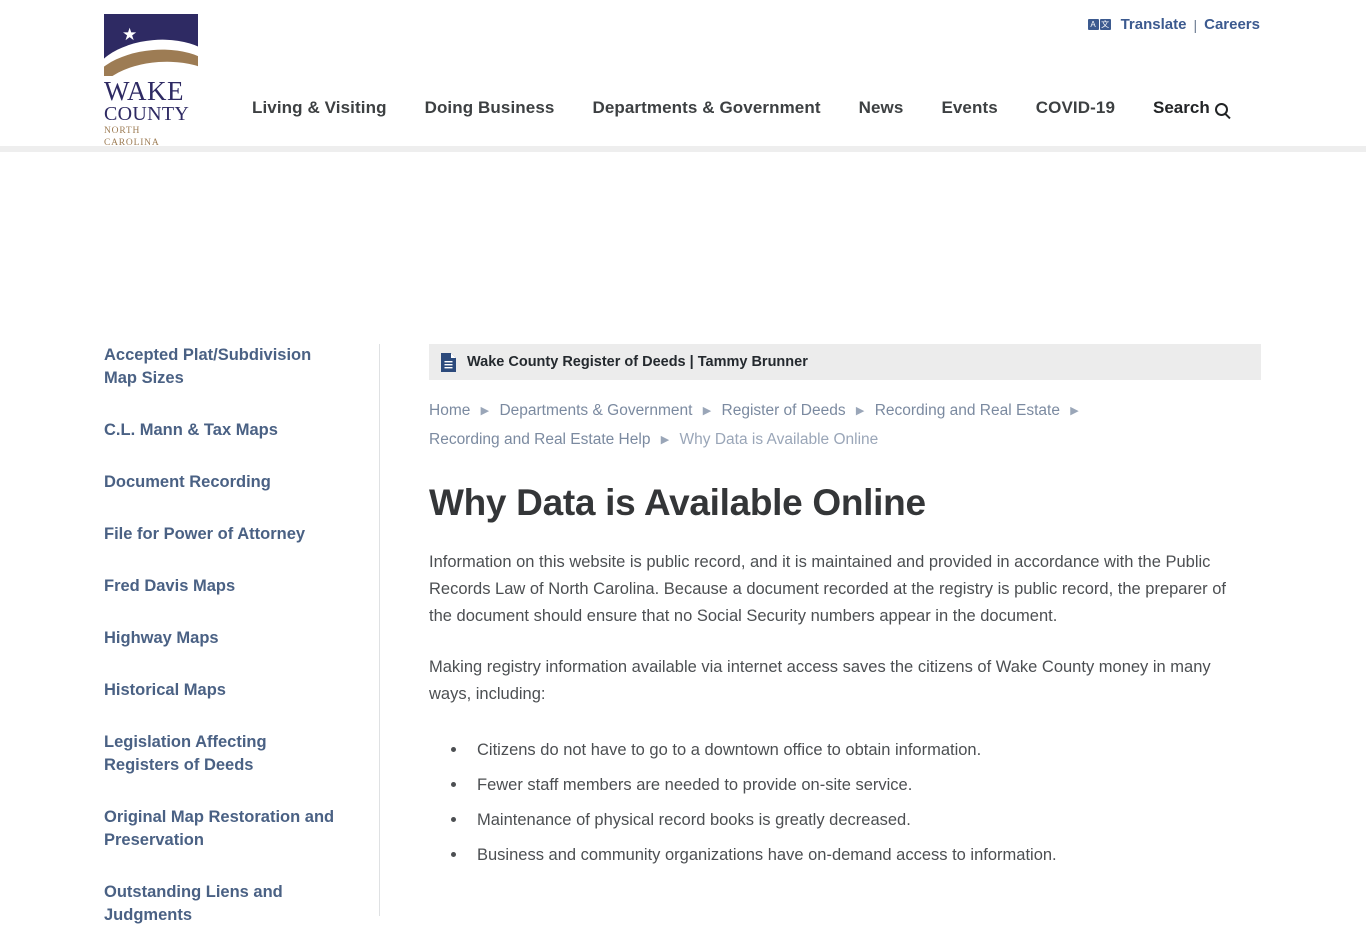  I want to click on sidebar-item-legislation-affecting-registers-of-deeds: Legislation Affecting Registers of Deeds, so click(222, 754).